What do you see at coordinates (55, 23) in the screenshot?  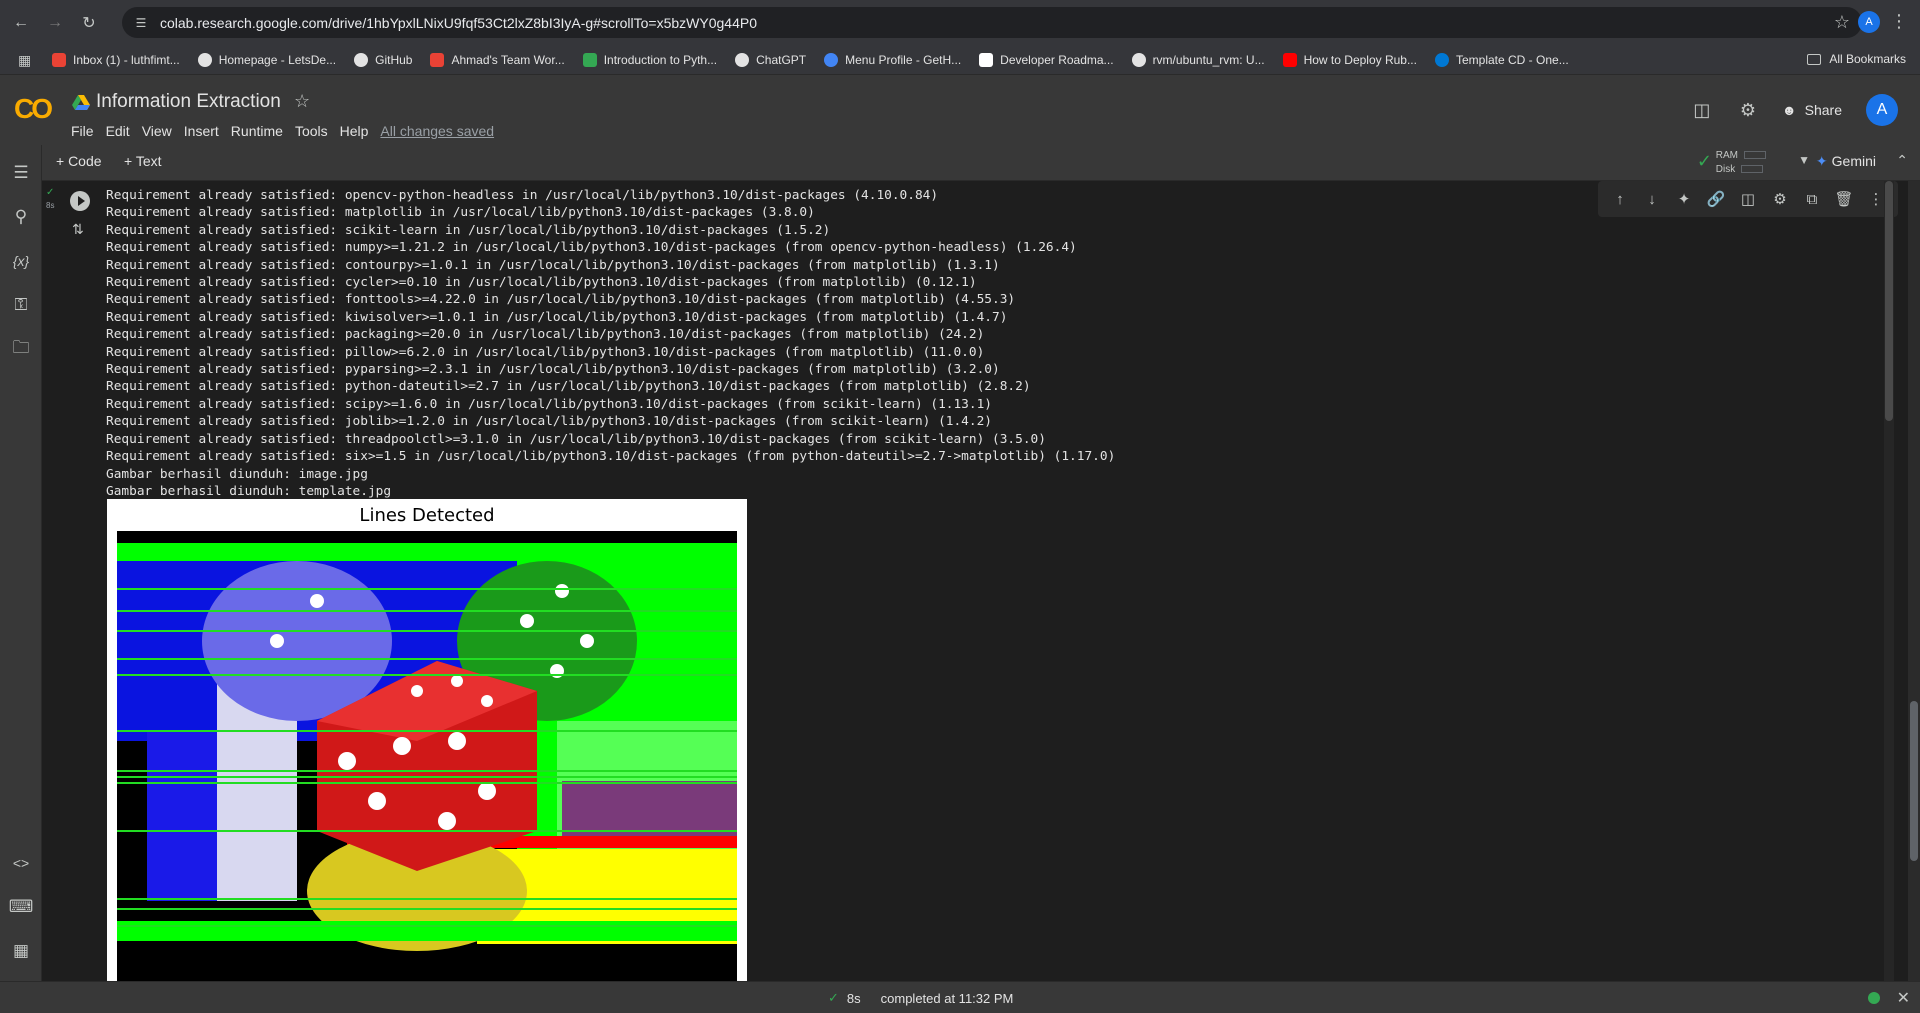 I see `forward-icon: →` at bounding box center [55, 23].